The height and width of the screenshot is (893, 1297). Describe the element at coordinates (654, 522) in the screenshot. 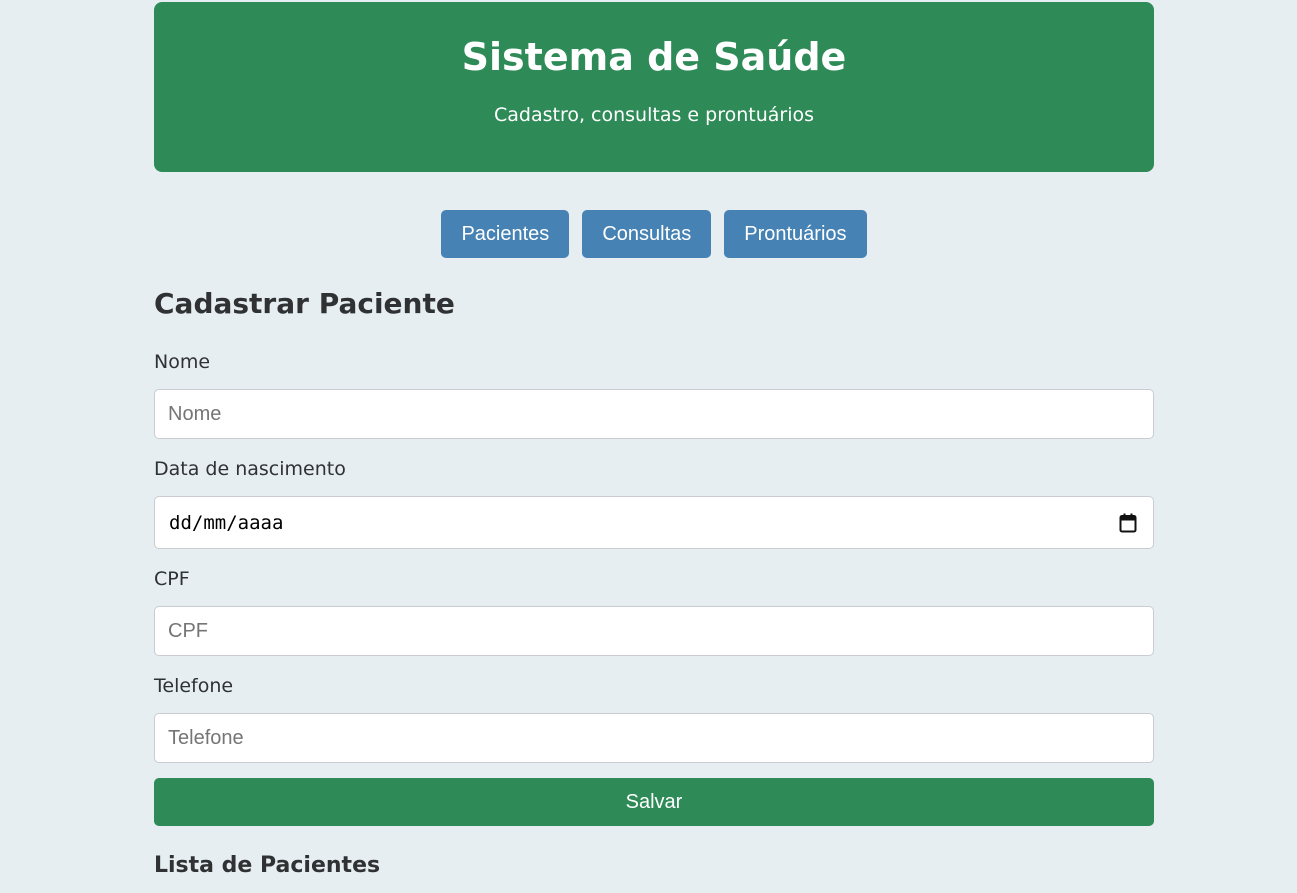

I see `nascimento-date-input: dd/mm/aaaa` at that location.